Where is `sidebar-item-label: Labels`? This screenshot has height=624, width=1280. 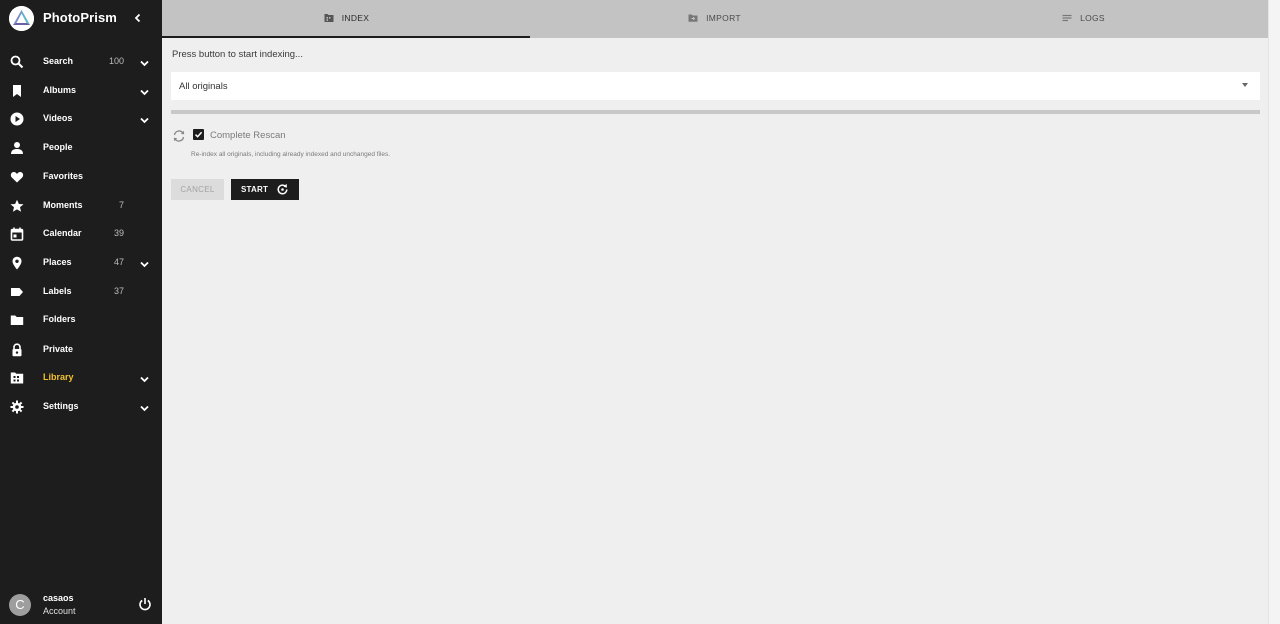
sidebar-item-label: Labels is located at coordinates (57, 291).